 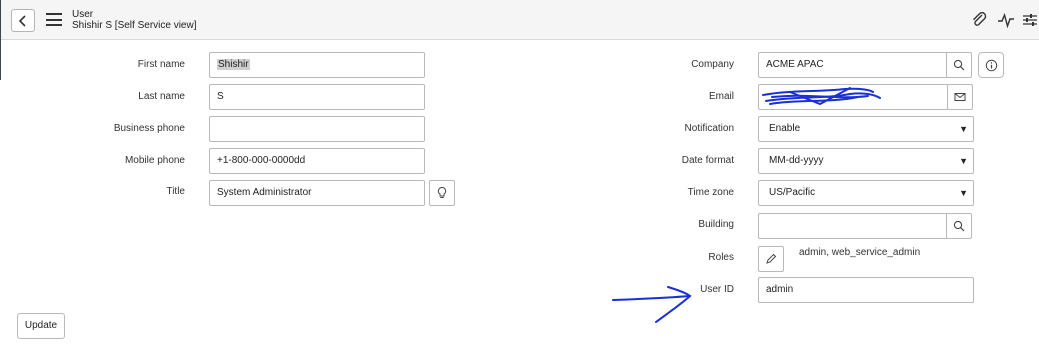 What do you see at coordinates (652, 304) in the screenshot?
I see `pointer-arrow-annotation` at bounding box center [652, 304].